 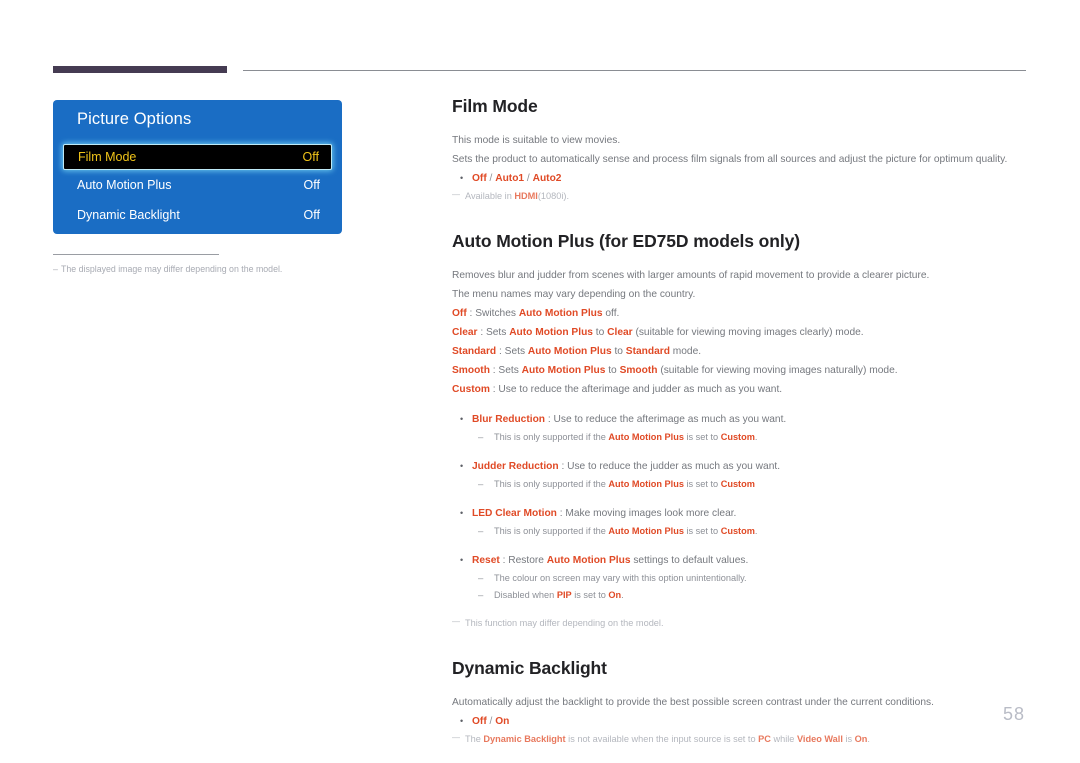 What do you see at coordinates (742, 195) in the screenshot?
I see `film-mode-note: Available in HDMI(1080i).` at bounding box center [742, 195].